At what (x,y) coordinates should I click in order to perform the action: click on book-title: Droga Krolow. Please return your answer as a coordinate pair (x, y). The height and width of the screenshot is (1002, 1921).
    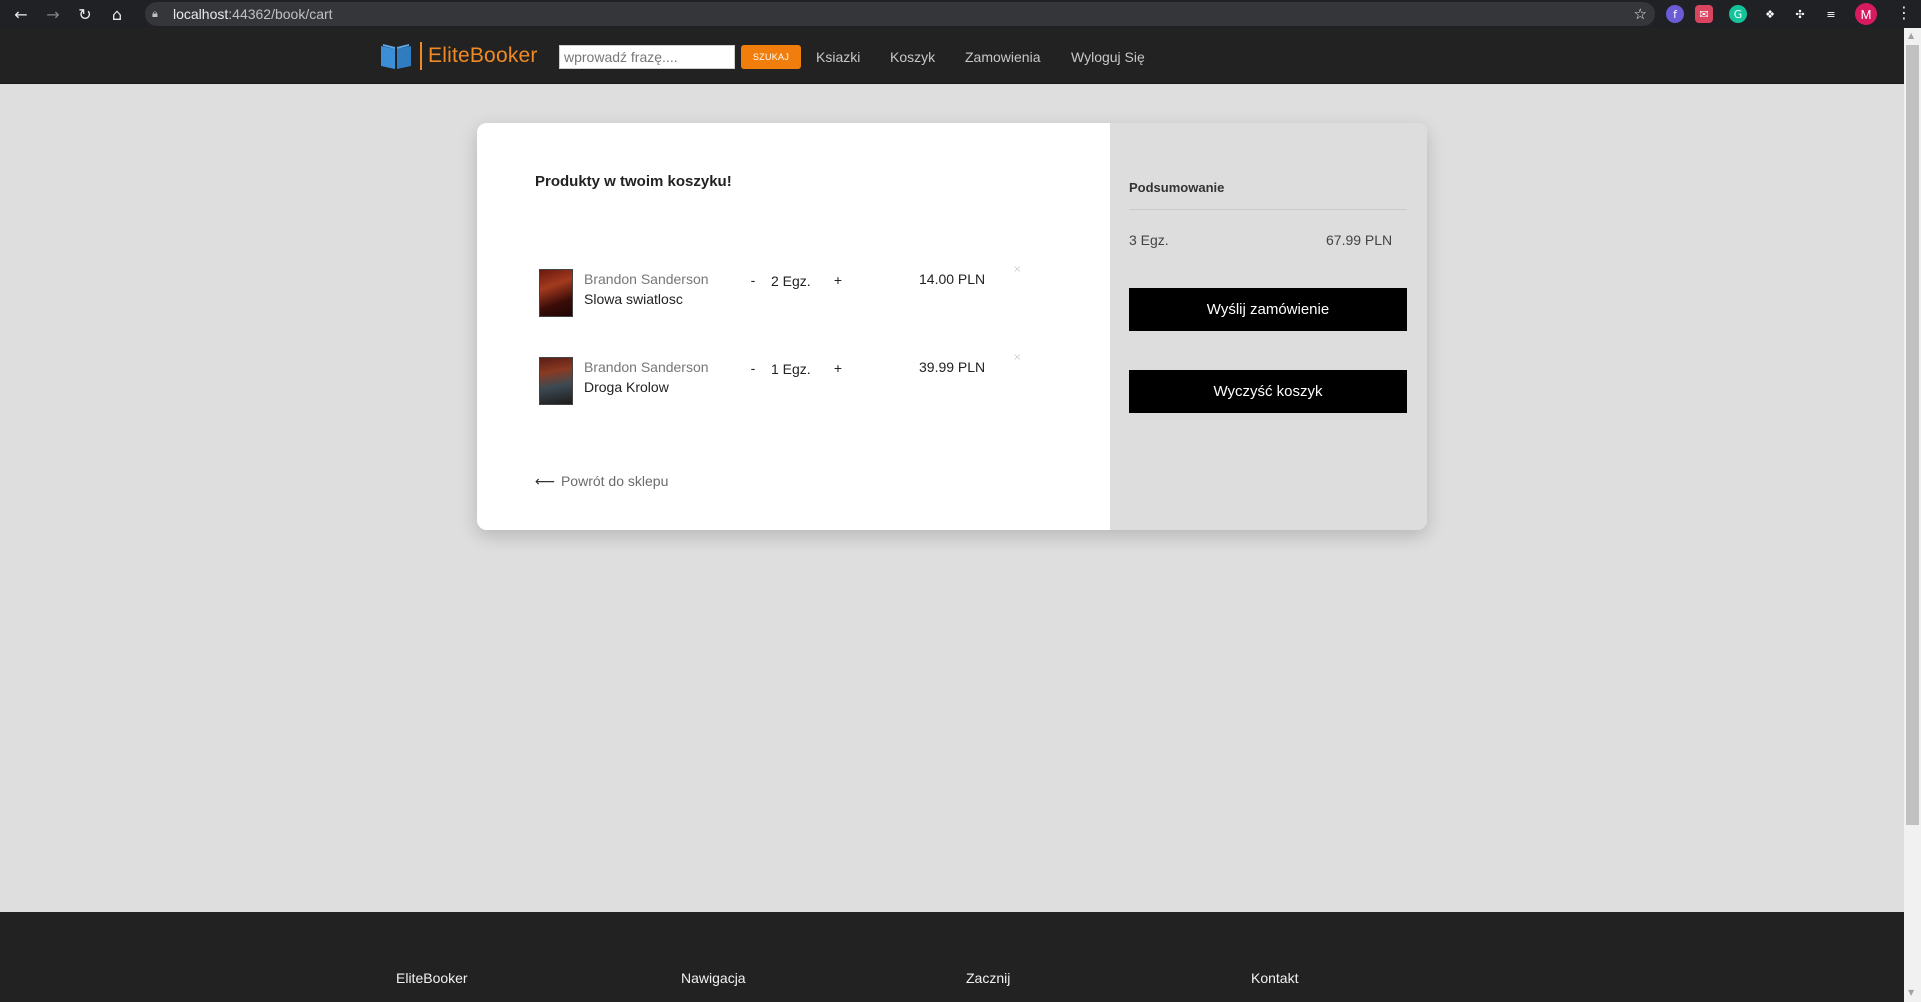
    Looking at the image, I should click on (626, 387).